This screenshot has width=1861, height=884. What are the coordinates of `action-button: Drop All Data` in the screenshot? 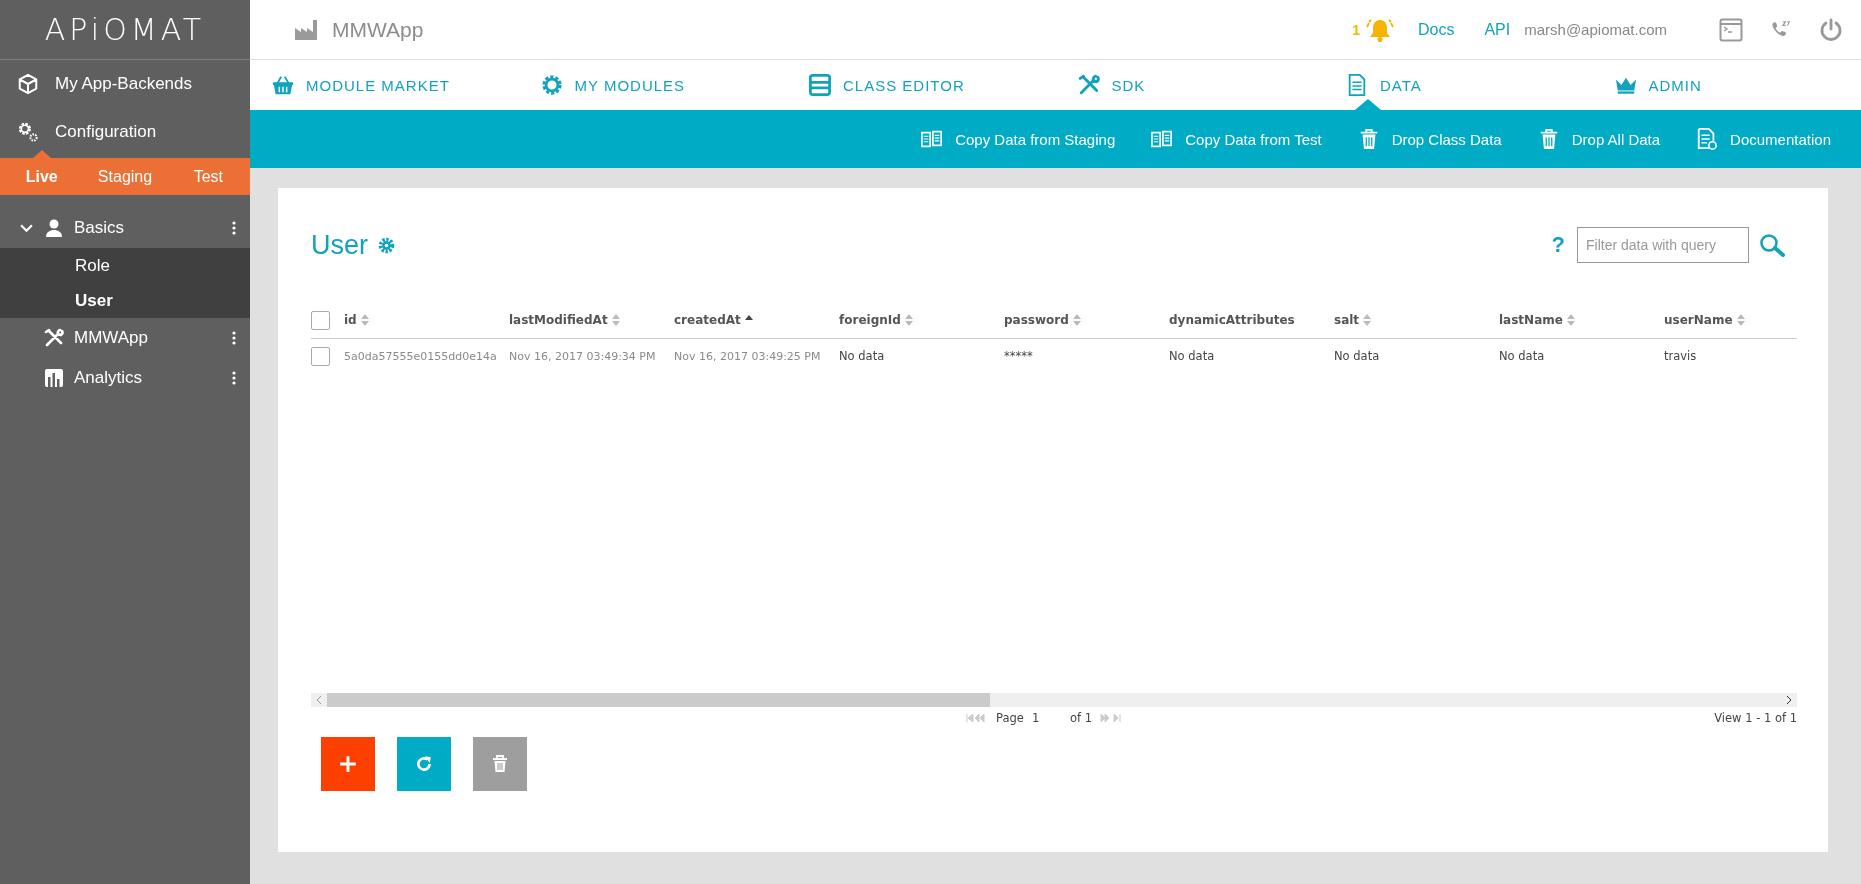 It's located at (1599, 139).